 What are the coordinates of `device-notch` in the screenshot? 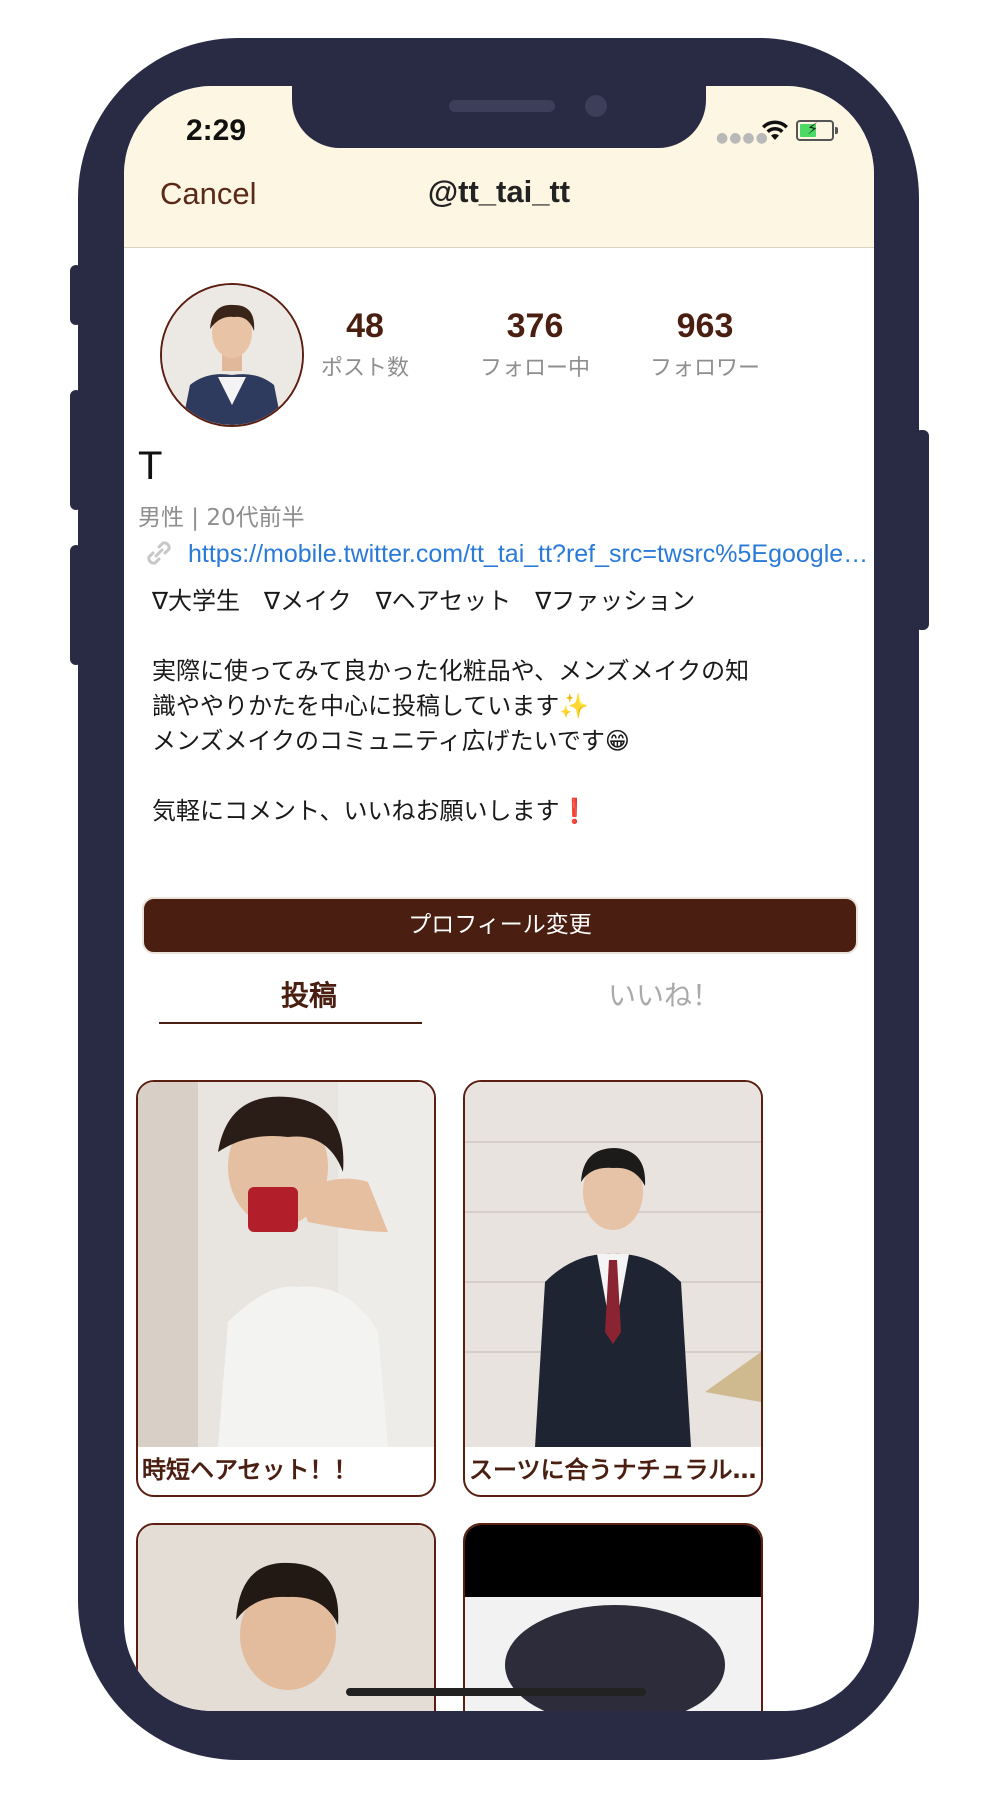 It's located at (499, 117).